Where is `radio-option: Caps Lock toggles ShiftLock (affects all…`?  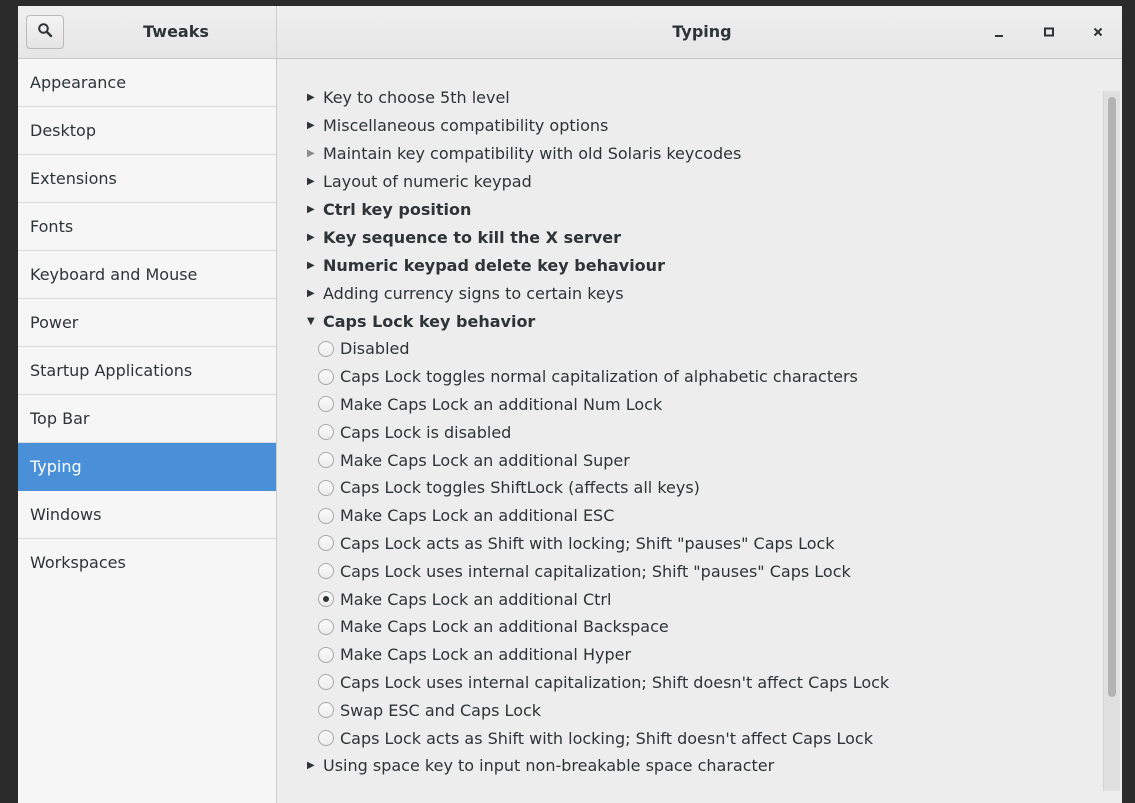 radio-option: Caps Lock toggles ShiftLock (affects all… is located at coordinates (687, 488).